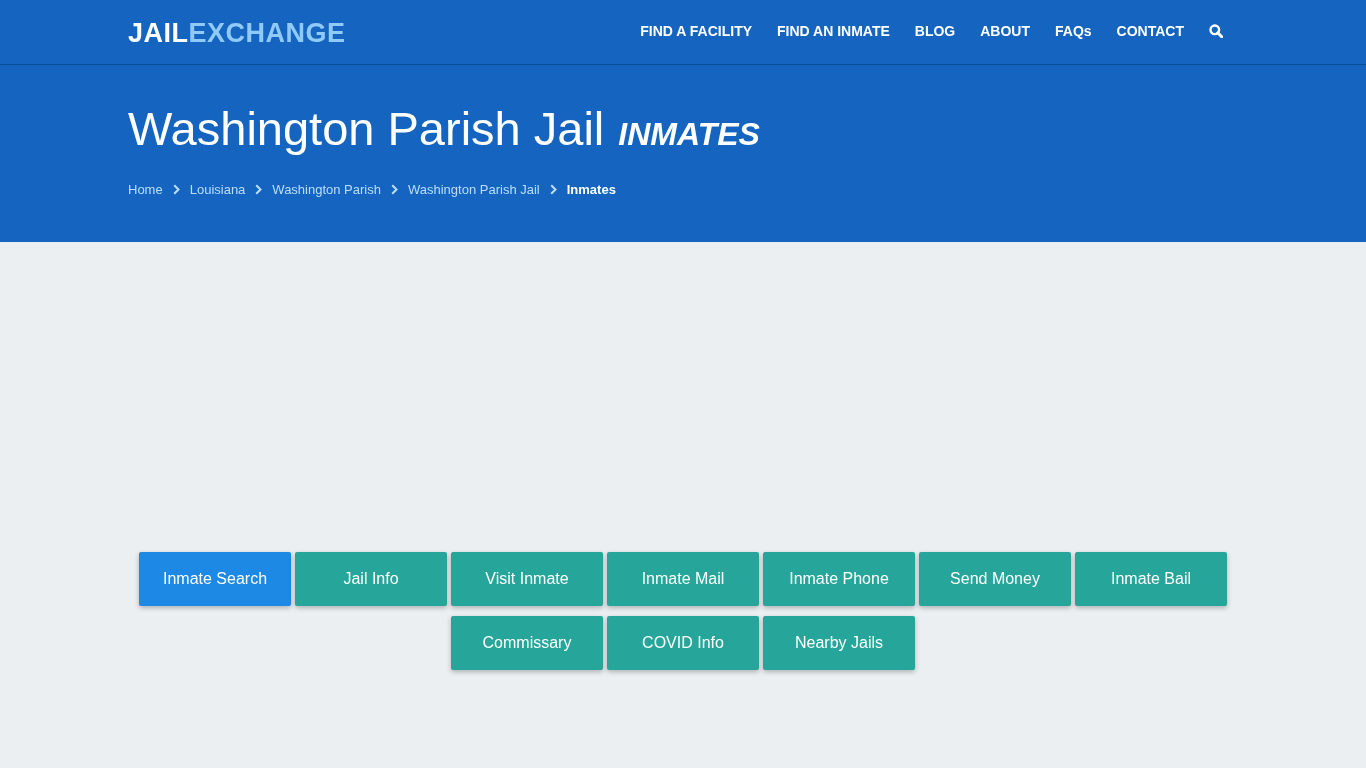 The width and height of the screenshot is (1366, 768). What do you see at coordinates (527, 643) in the screenshot?
I see `nav-tile-button: Commissary` at bounding box center [527, 643].